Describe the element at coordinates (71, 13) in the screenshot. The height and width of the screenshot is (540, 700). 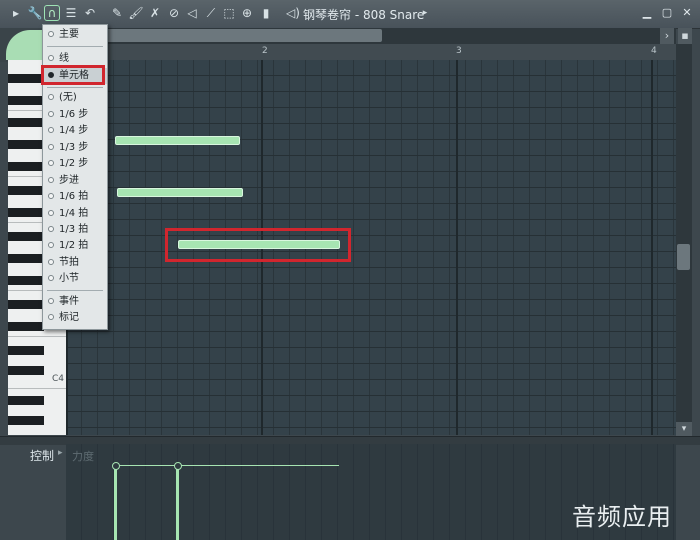
I see `menu-list-icon: ☰` at that location.